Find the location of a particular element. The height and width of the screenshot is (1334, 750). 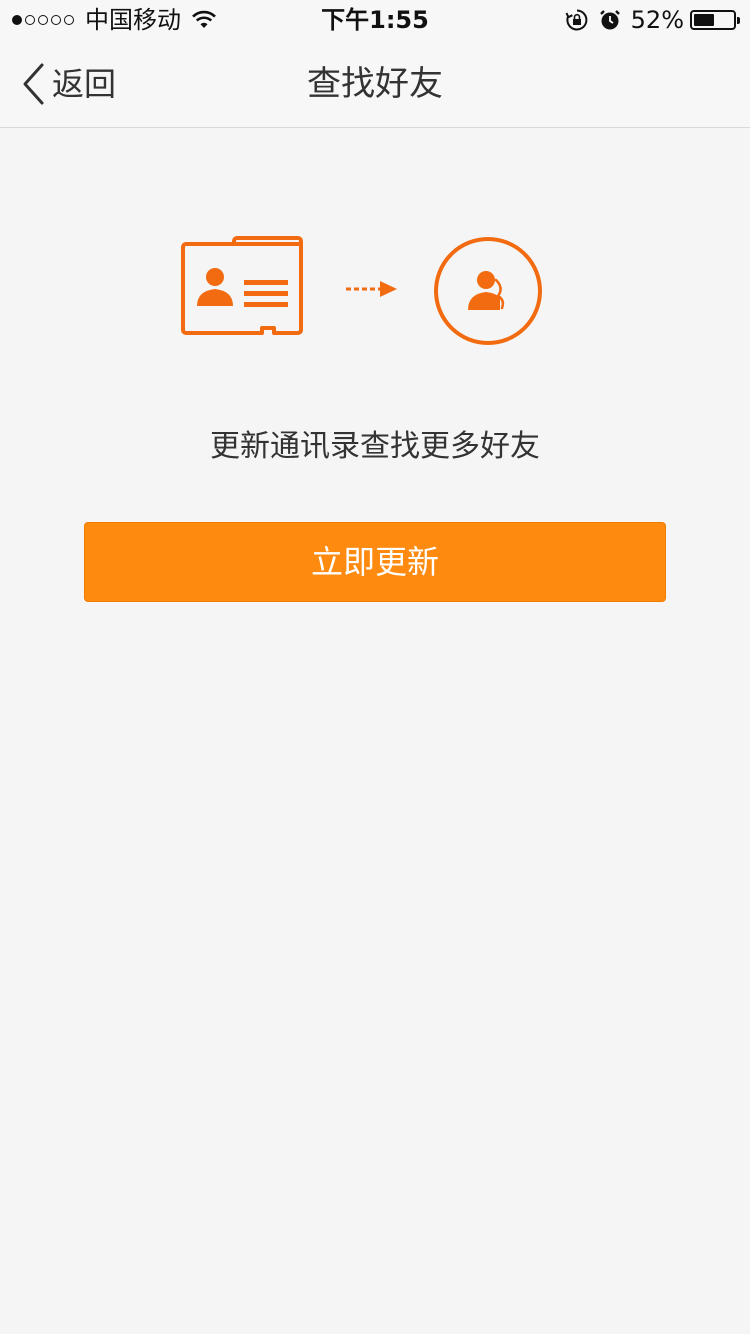

contacts-illustration is located at coordinates (361, 290).